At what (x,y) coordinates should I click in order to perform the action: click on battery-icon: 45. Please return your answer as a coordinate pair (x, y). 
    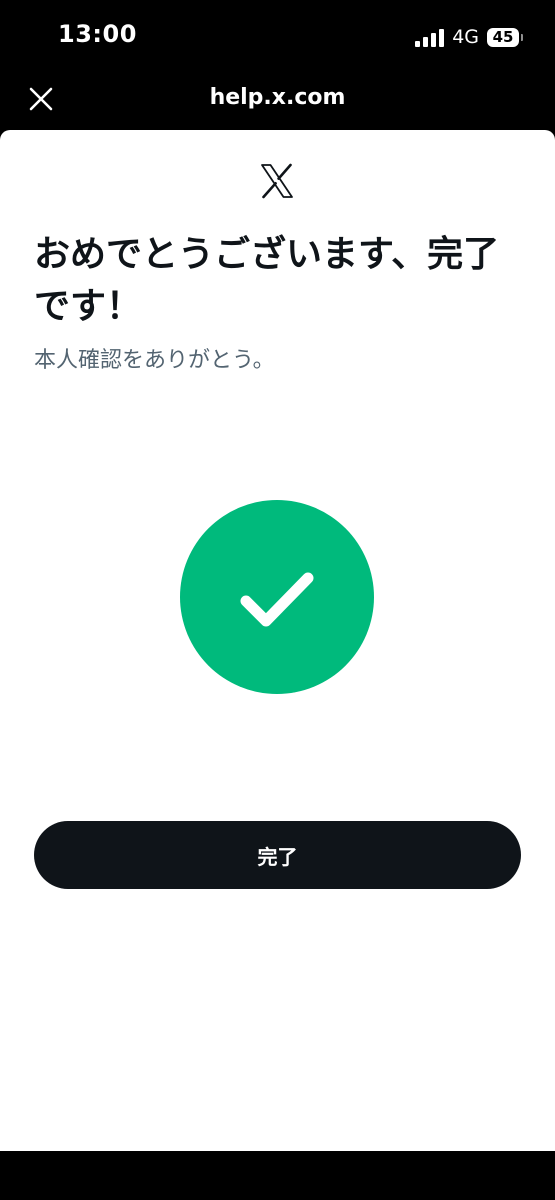
    Looking at the image, I should click on (505, 37).